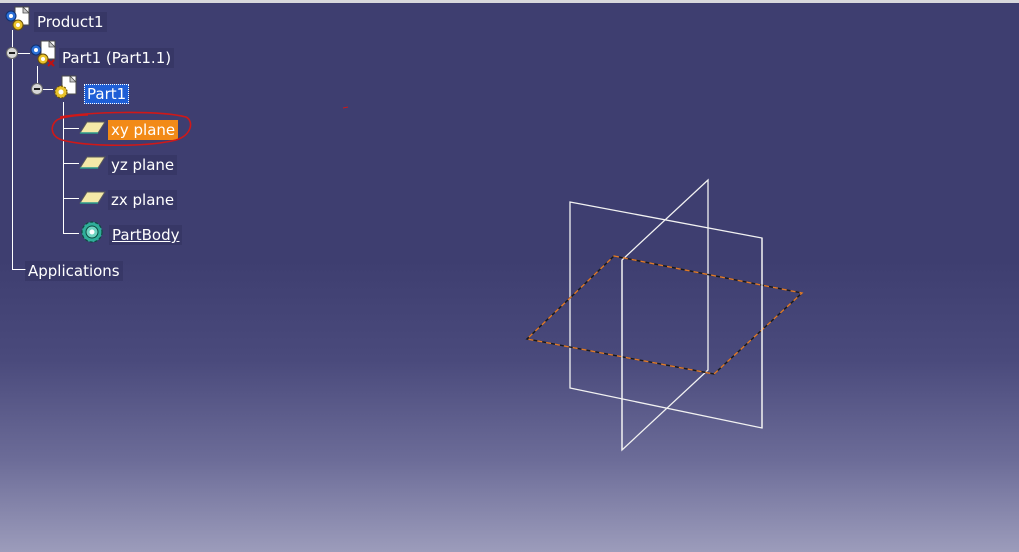 The width and height of the screenshot is (1019, 552). I want to click on tree-node-product1: Product1, so click(70, 22).